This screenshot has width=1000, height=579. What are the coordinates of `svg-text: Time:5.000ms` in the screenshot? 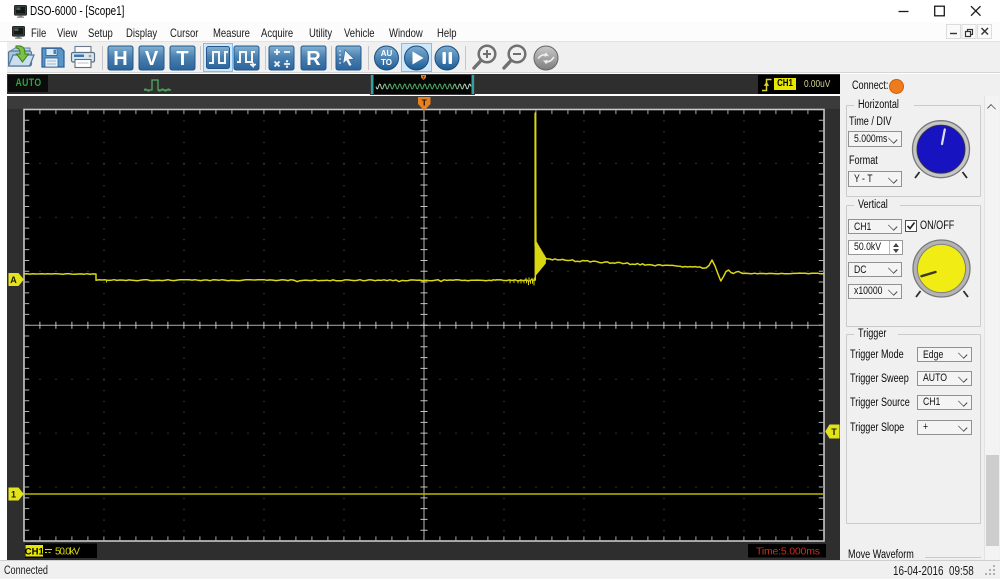 It's located at (788, 552).